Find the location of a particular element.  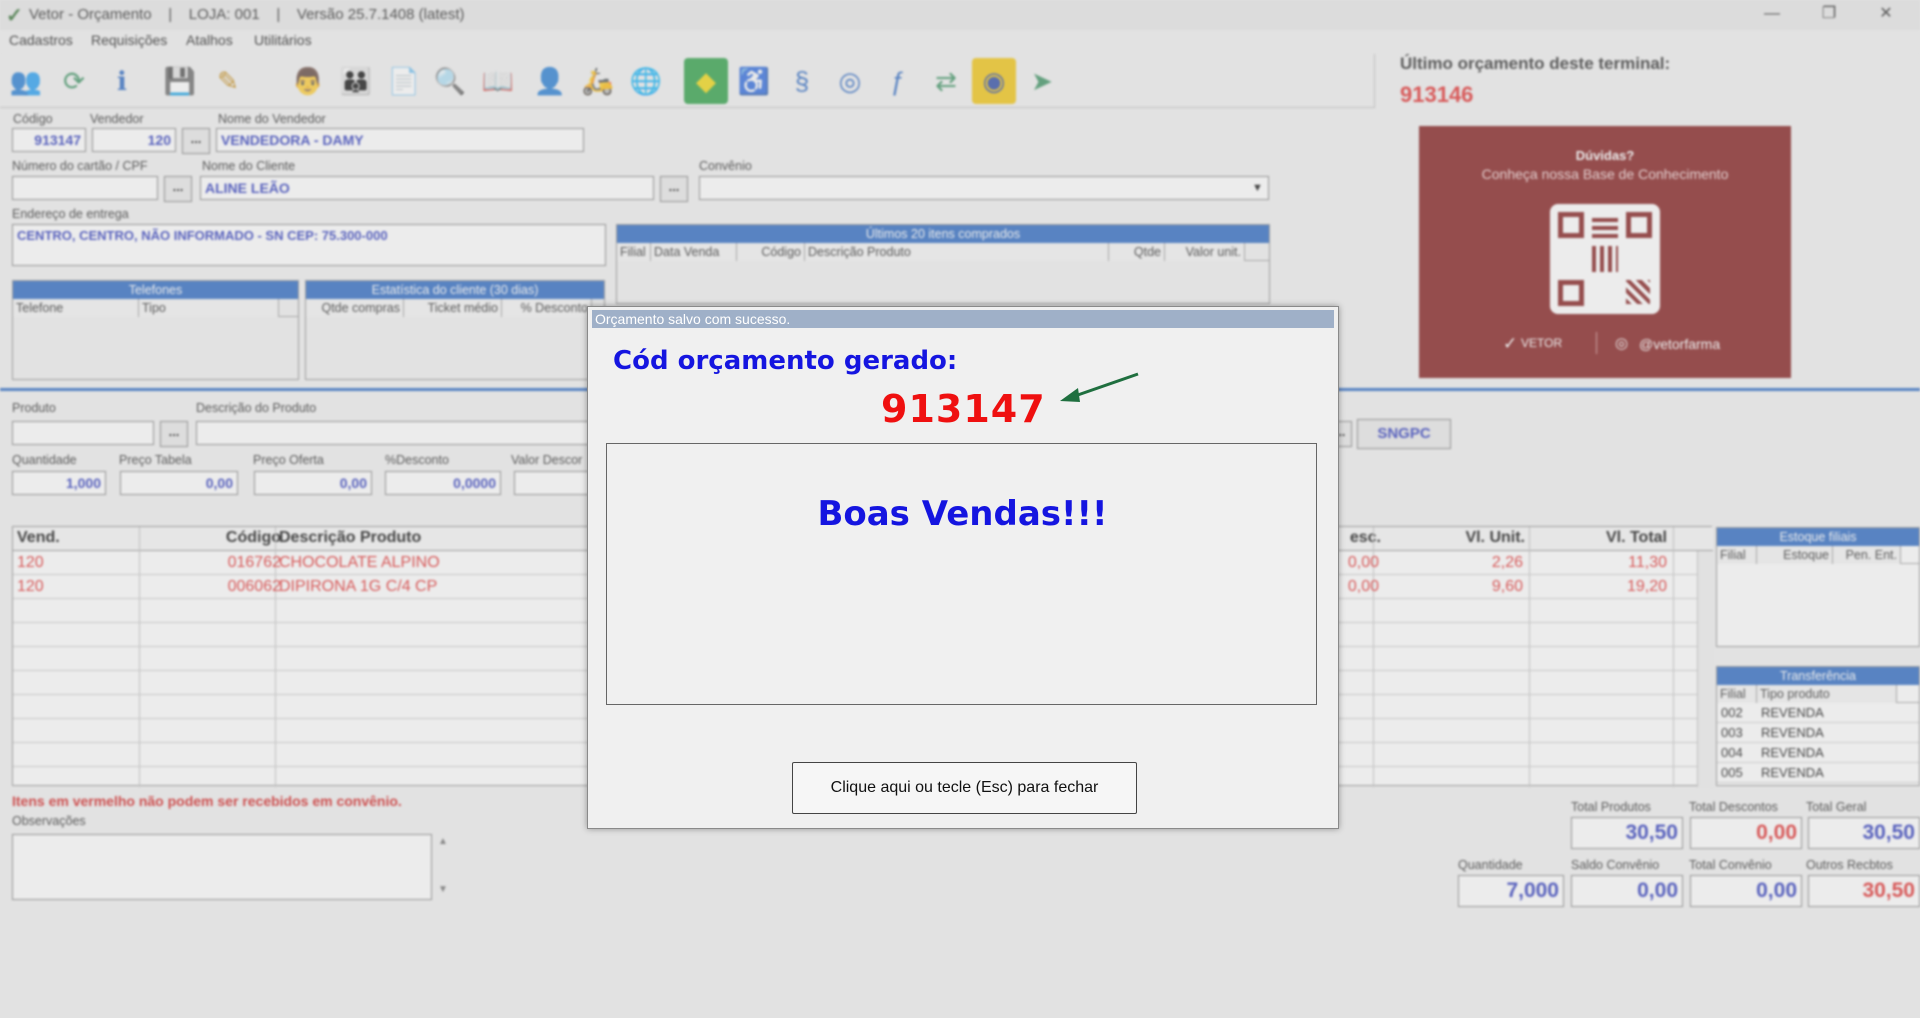

dialog-title: Orçamento salvo com sucesso. is located at coordinates (963, 319).